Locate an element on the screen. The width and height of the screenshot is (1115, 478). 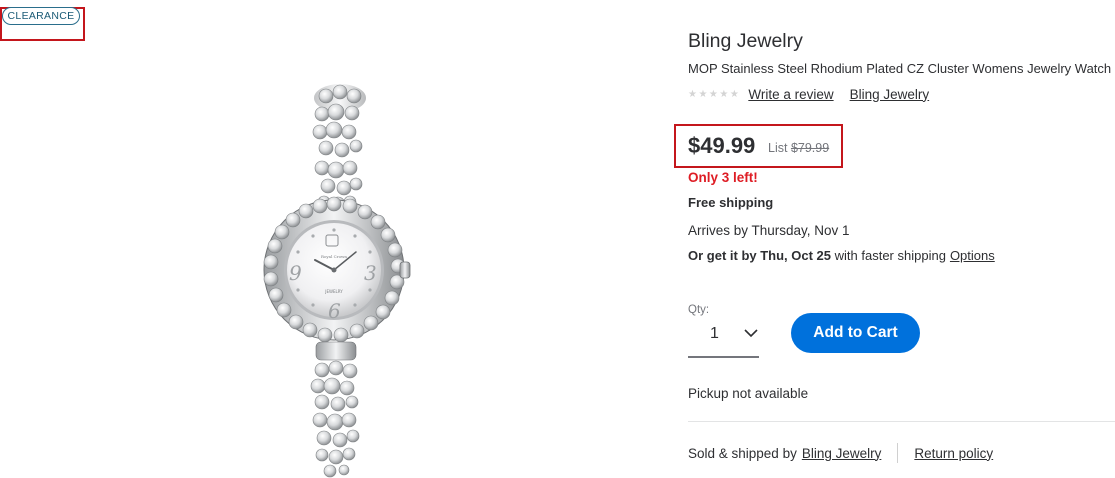
product-image: 9 3 6 Royal Crown JEWELRY is located at coordinates (340, 279).